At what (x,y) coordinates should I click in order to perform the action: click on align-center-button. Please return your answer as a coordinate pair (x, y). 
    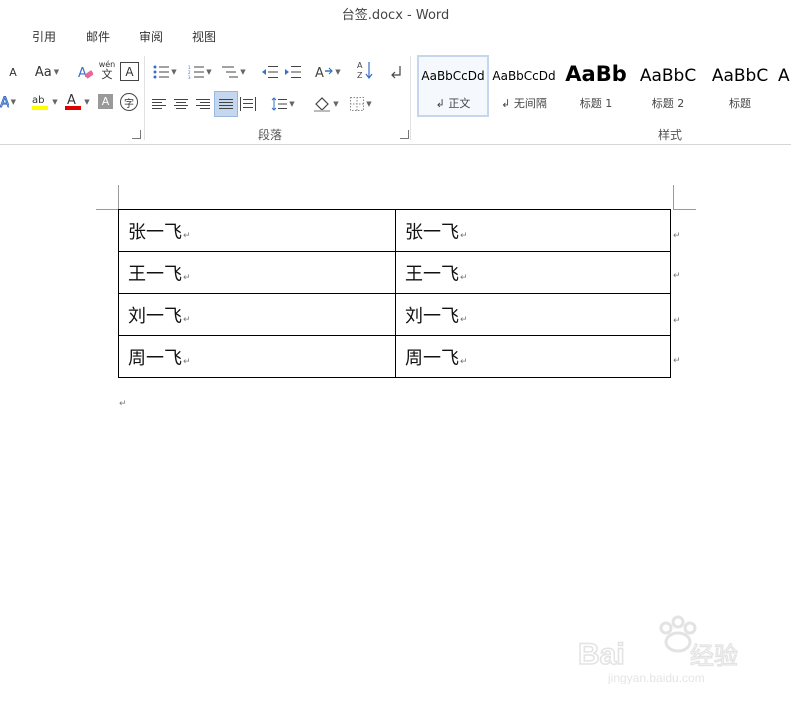
    Looking at the image, I should click on (181, 104).